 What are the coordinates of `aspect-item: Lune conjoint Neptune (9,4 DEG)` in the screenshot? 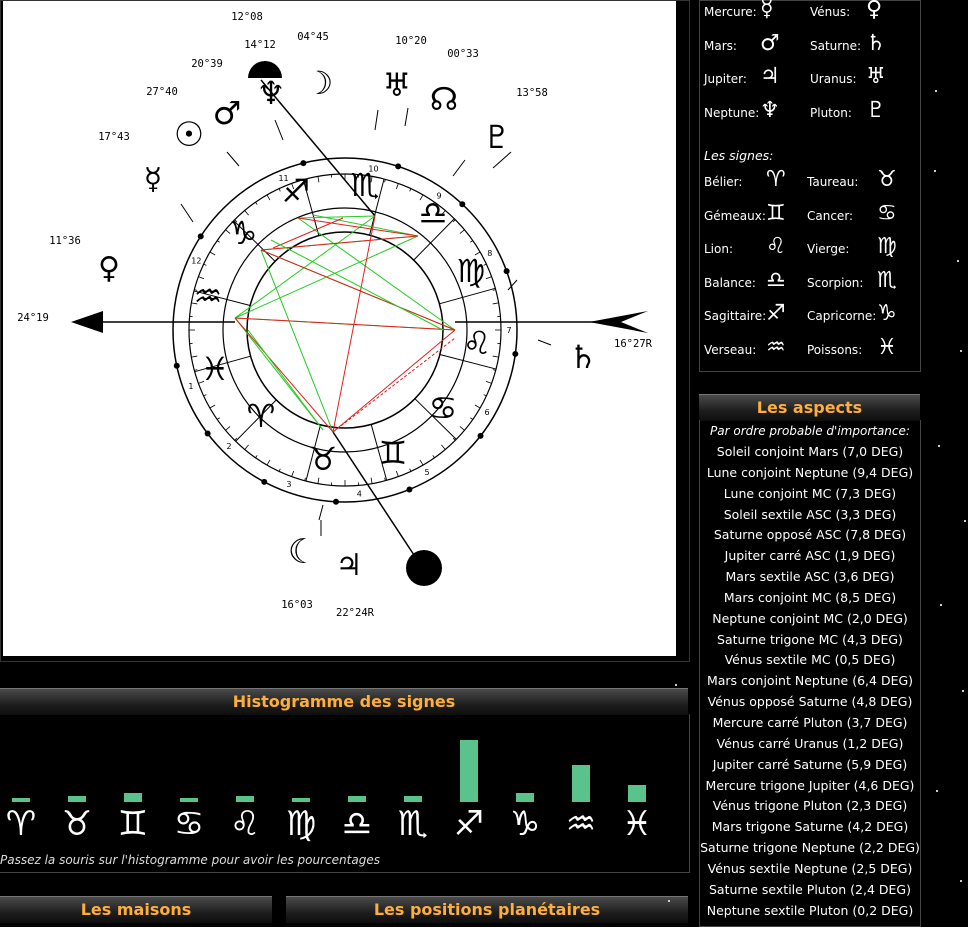 It's located at (810, 473).